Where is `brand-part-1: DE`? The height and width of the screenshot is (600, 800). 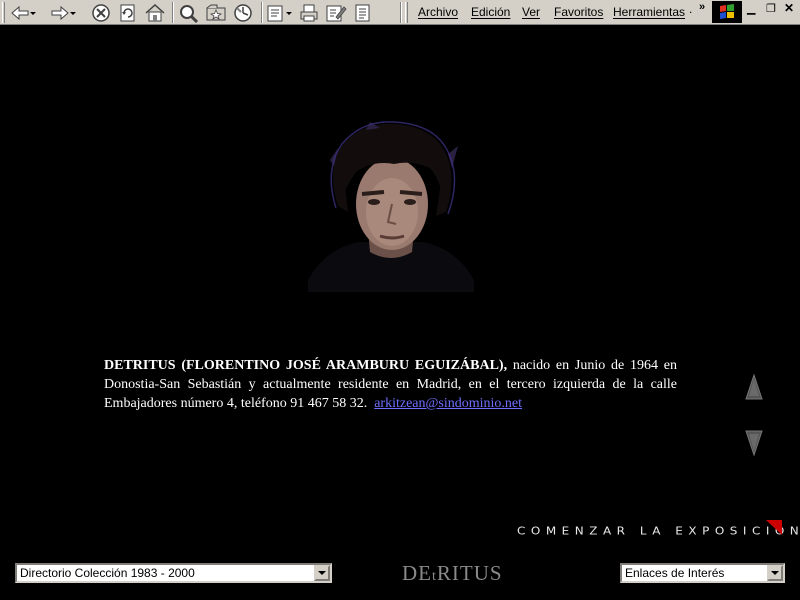
brand-part-1: DE is located at coordinates (417, 573).